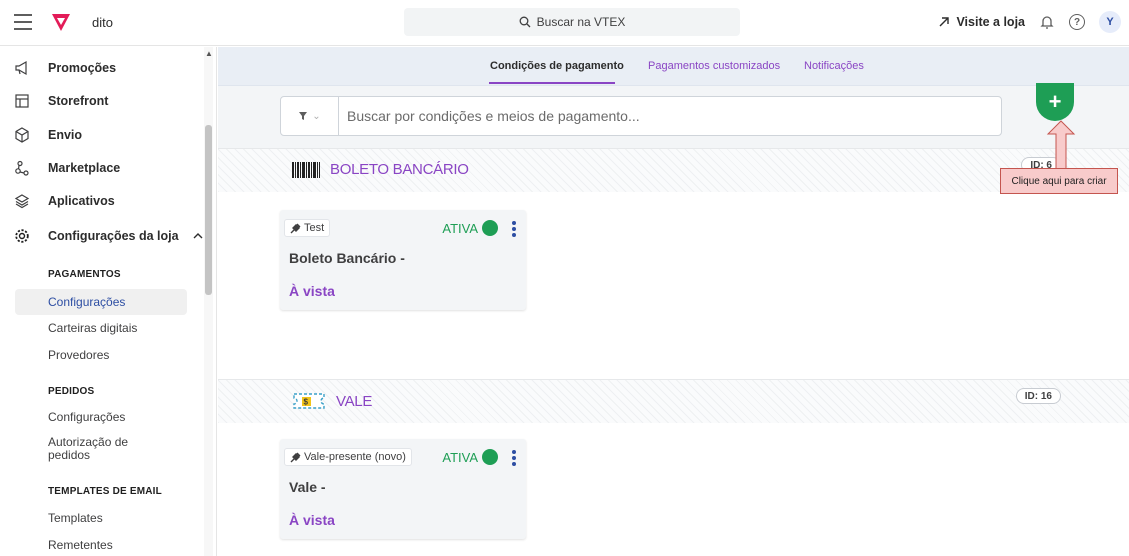  Describe the element at coordinates (552, 83) in the screenshot. I see `active-tab-indicator` at that location.